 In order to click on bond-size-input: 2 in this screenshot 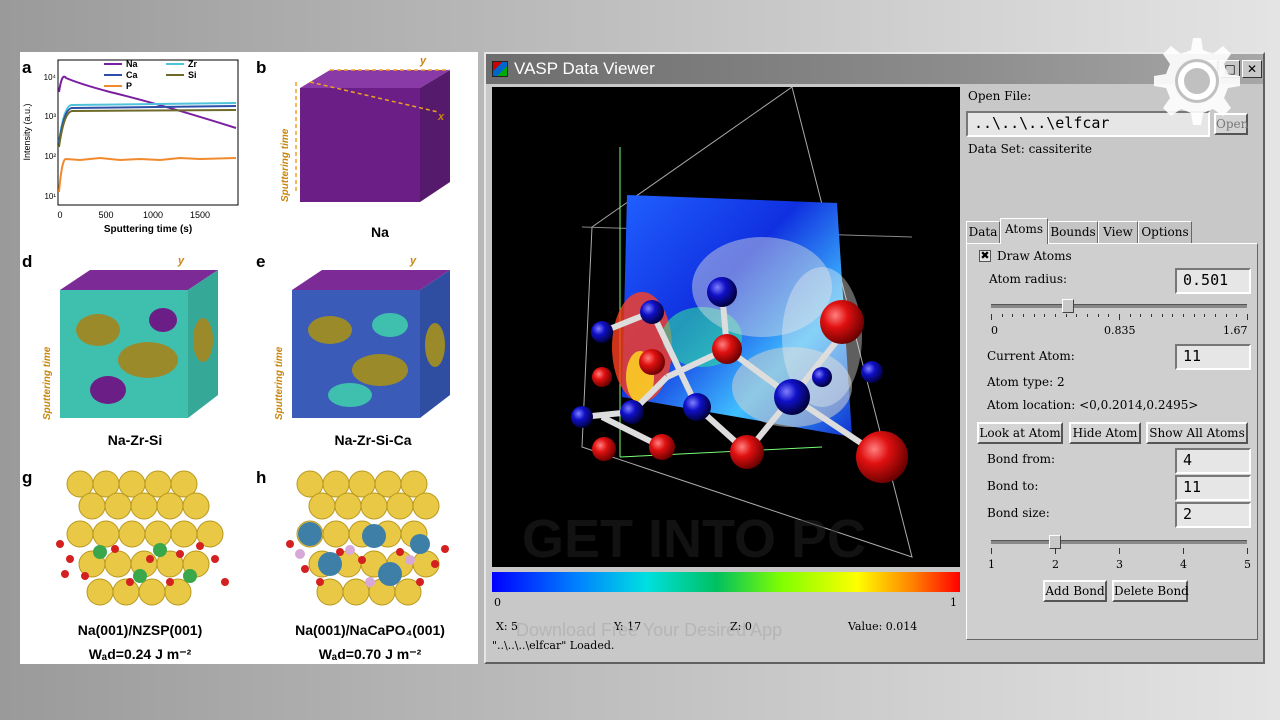, I will do `click(1213, 515)`.